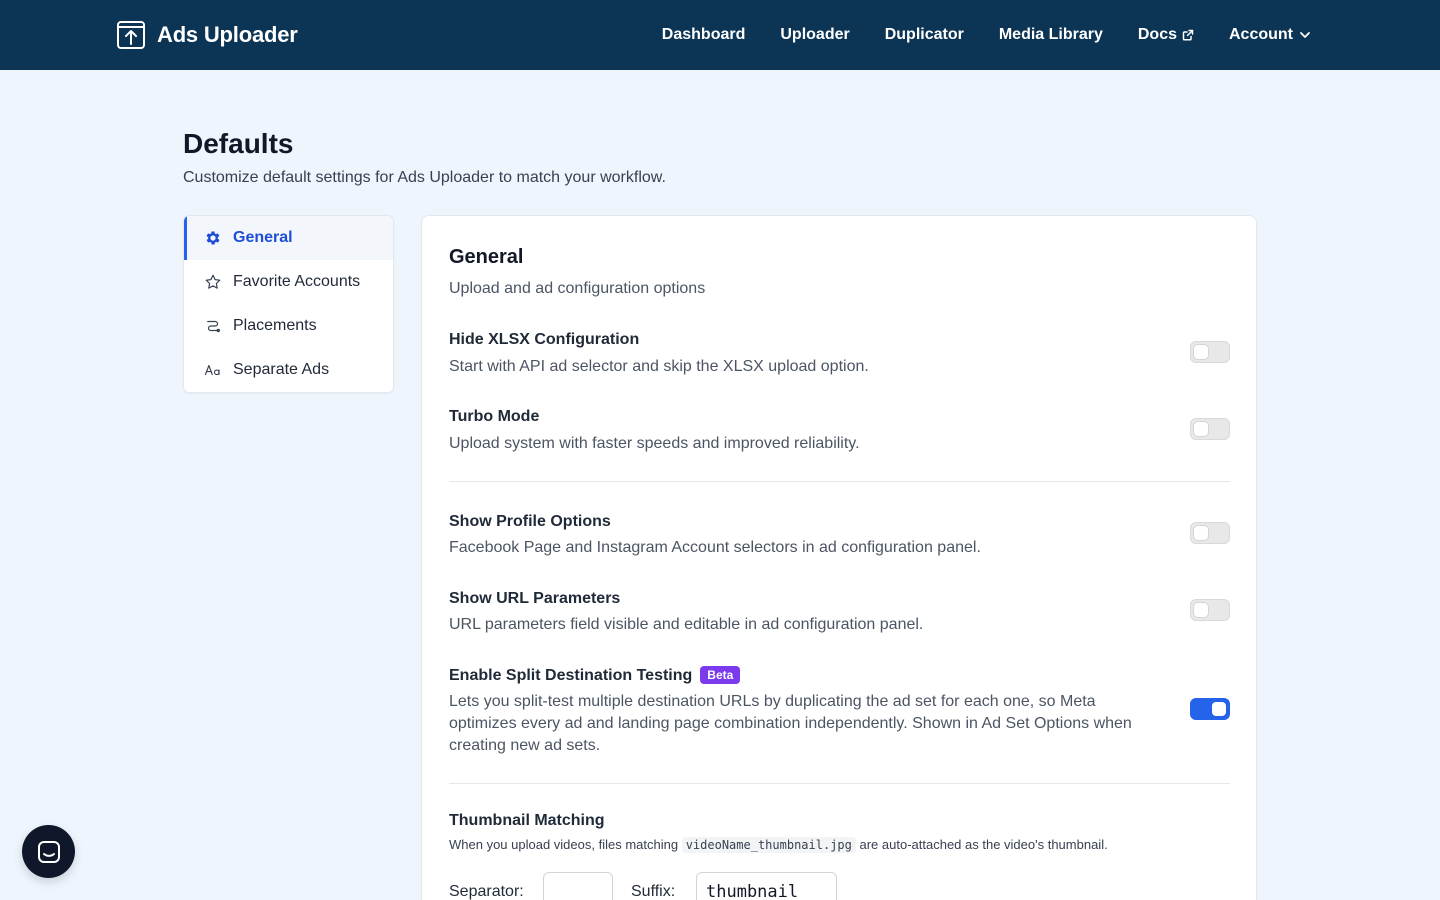 The width and height of the screenshot is (1440, 900). Describe the element at coordinates (720, 675) in the screenshot. I see `beta-badge: Beta` at that location.